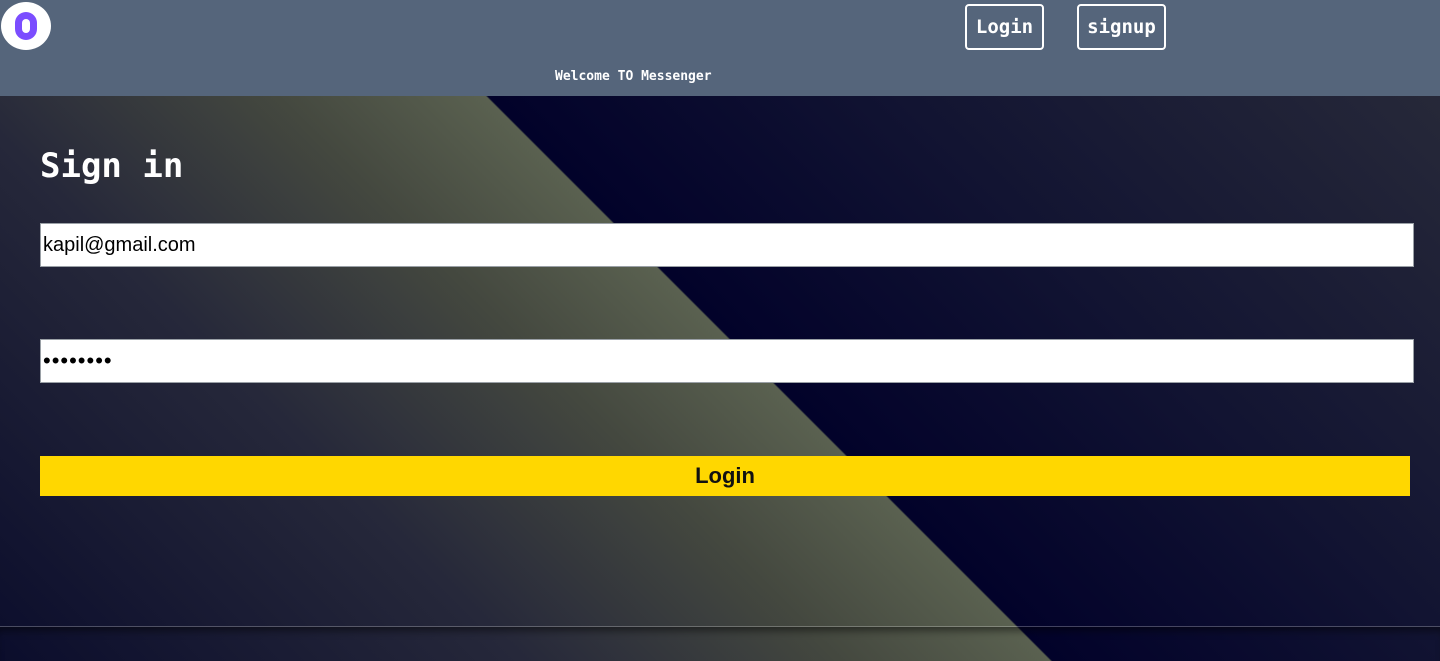 This screenshot has width=1440, height=661. What do you see at coordinates (112, 166) in the screenshot?
I see `page-title: Sign in` at bounding box center [112, 166].